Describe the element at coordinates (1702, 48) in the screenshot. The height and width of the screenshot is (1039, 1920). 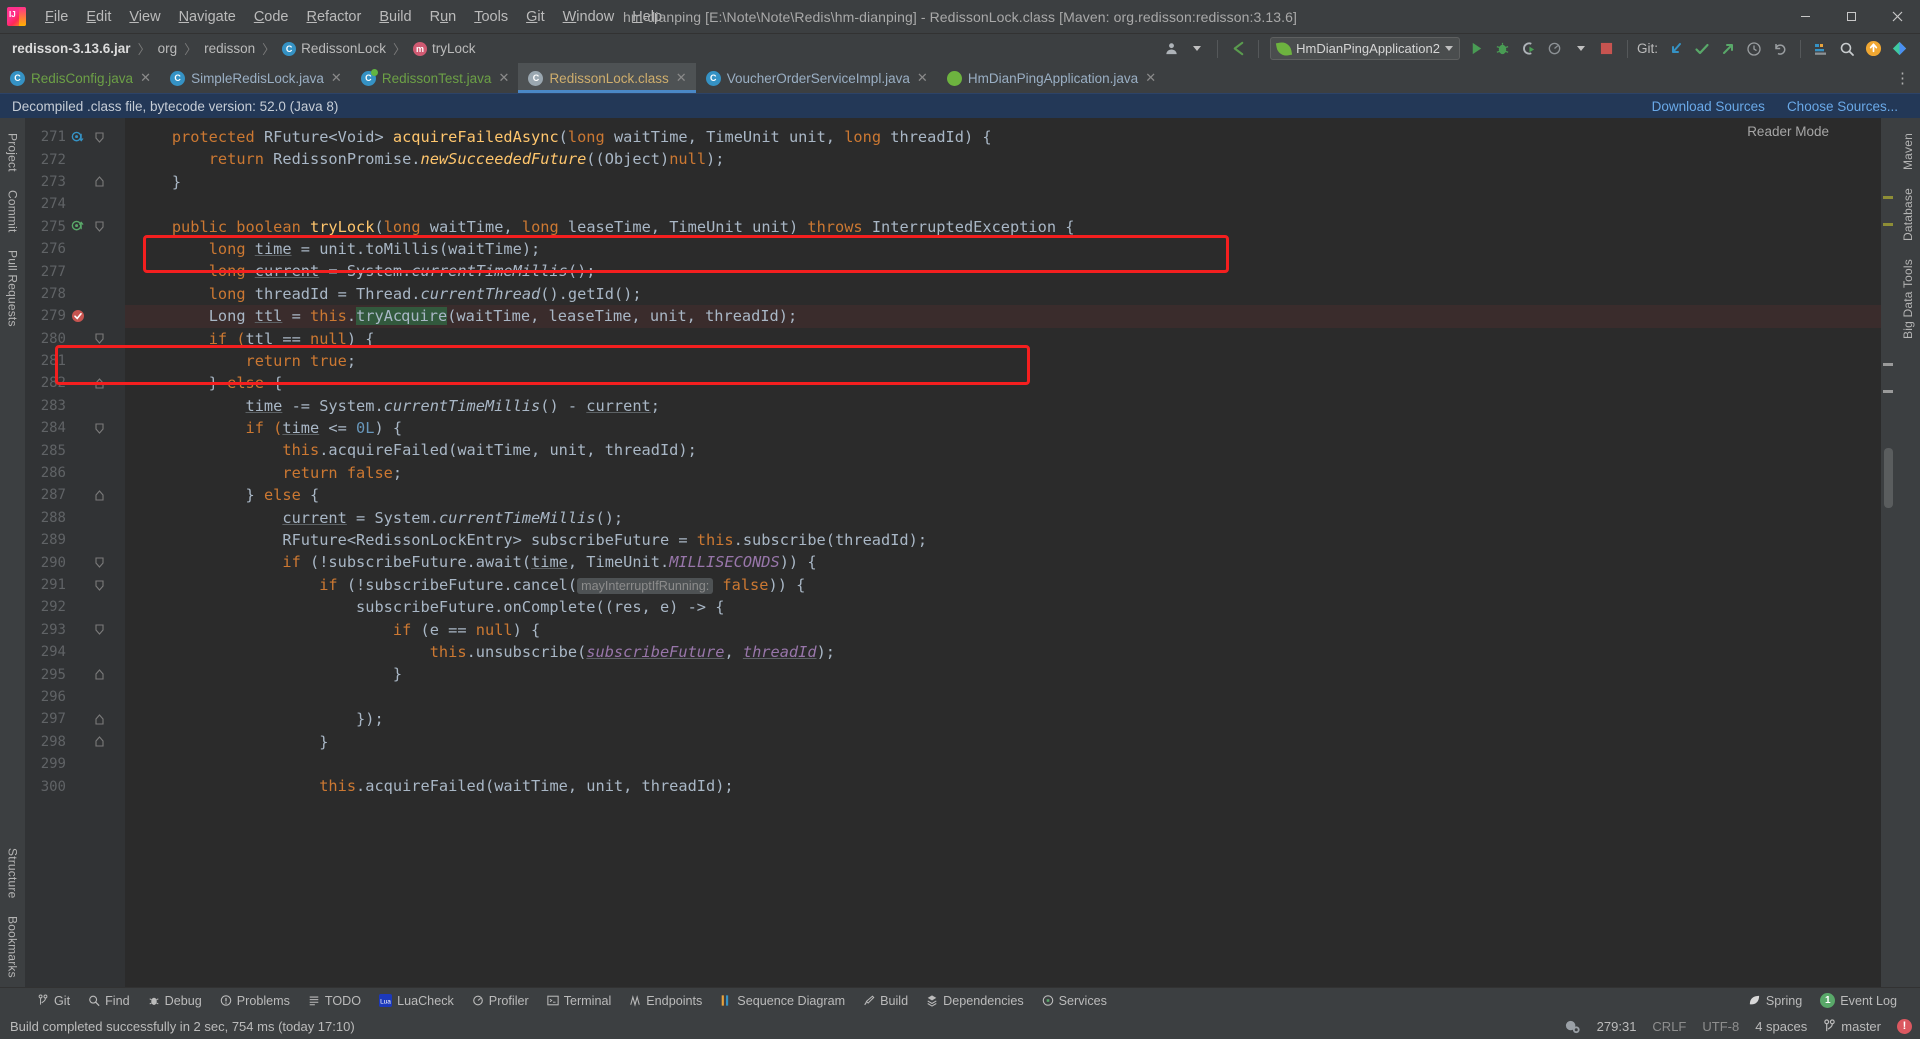
I see `commit-icon` at that location.